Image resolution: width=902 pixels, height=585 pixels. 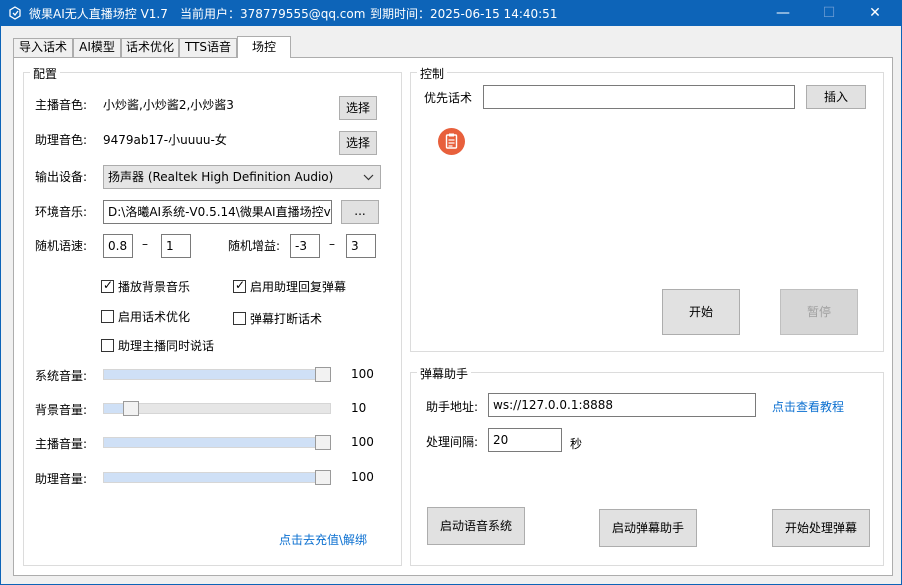 What do you see at coordinates (61, 105) in the screenshot?
I see `host-voice-label: 主播音色:` at bounding box center [61, 105].